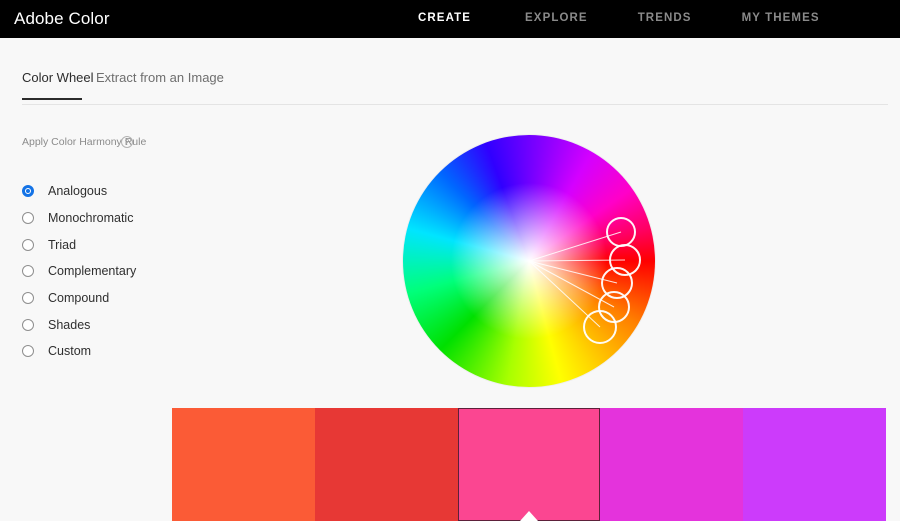 The image size is (900, 521). I want to click on radio-option-compound: Compound, so click(79, 298).